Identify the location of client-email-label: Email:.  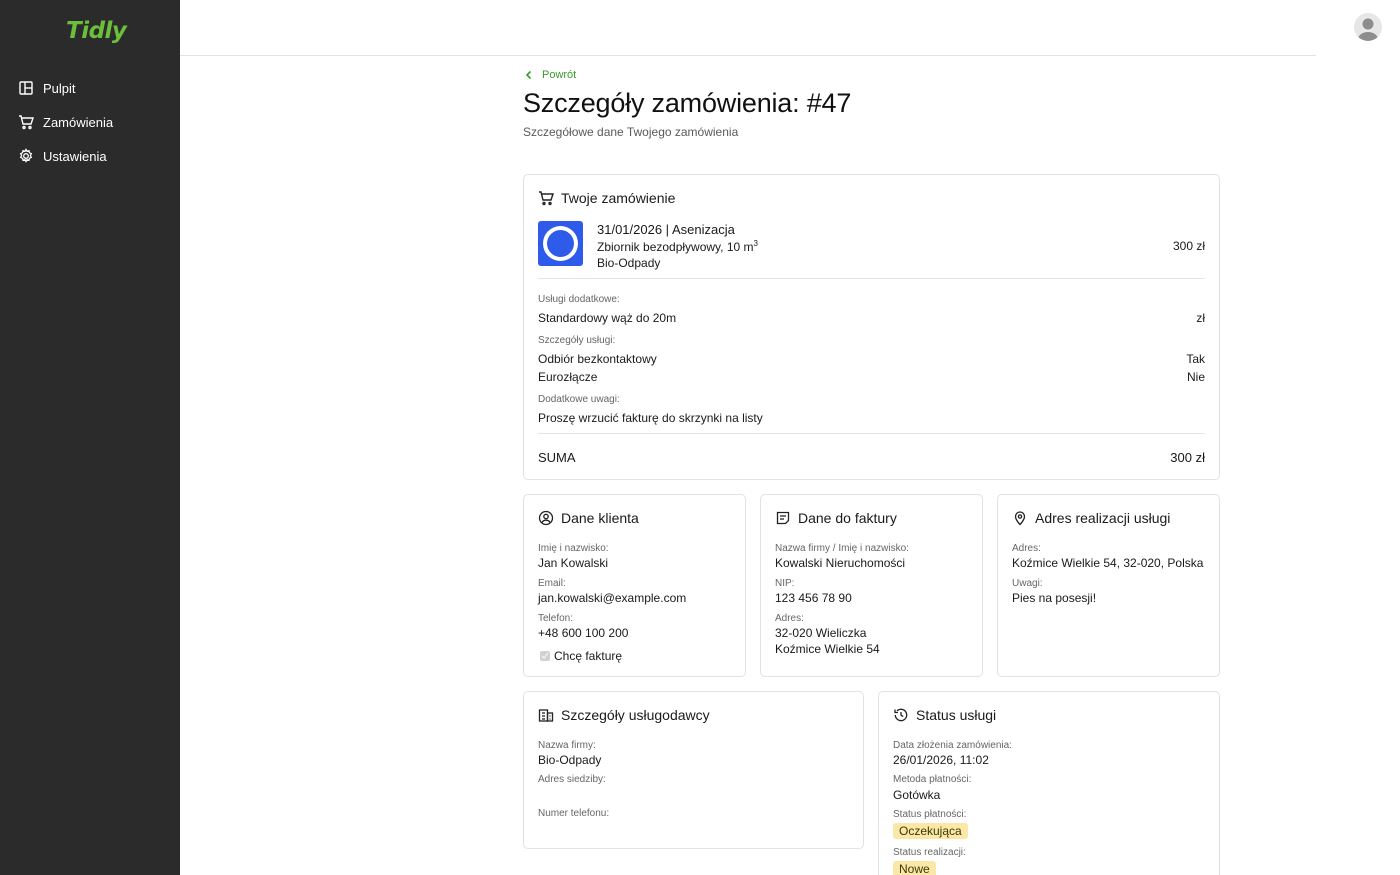
(552, 583).